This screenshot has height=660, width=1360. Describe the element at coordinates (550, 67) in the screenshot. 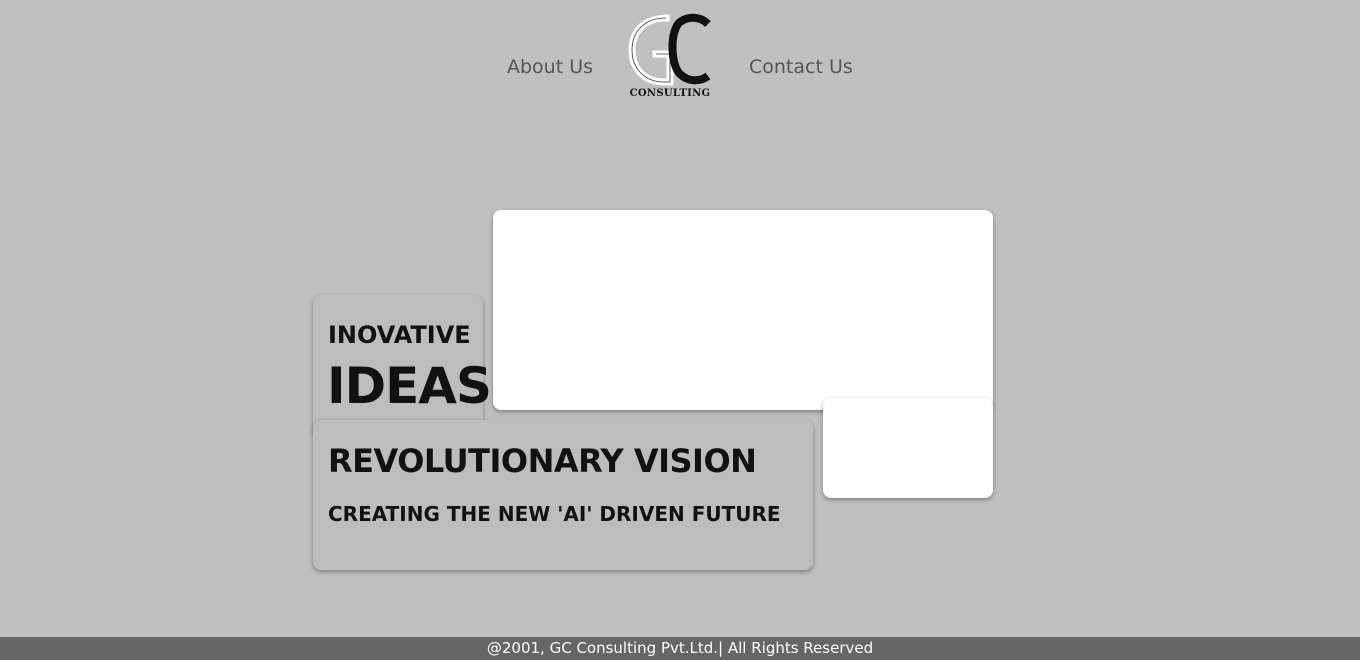

I see `nav-about-us-link: About Us` at that location.